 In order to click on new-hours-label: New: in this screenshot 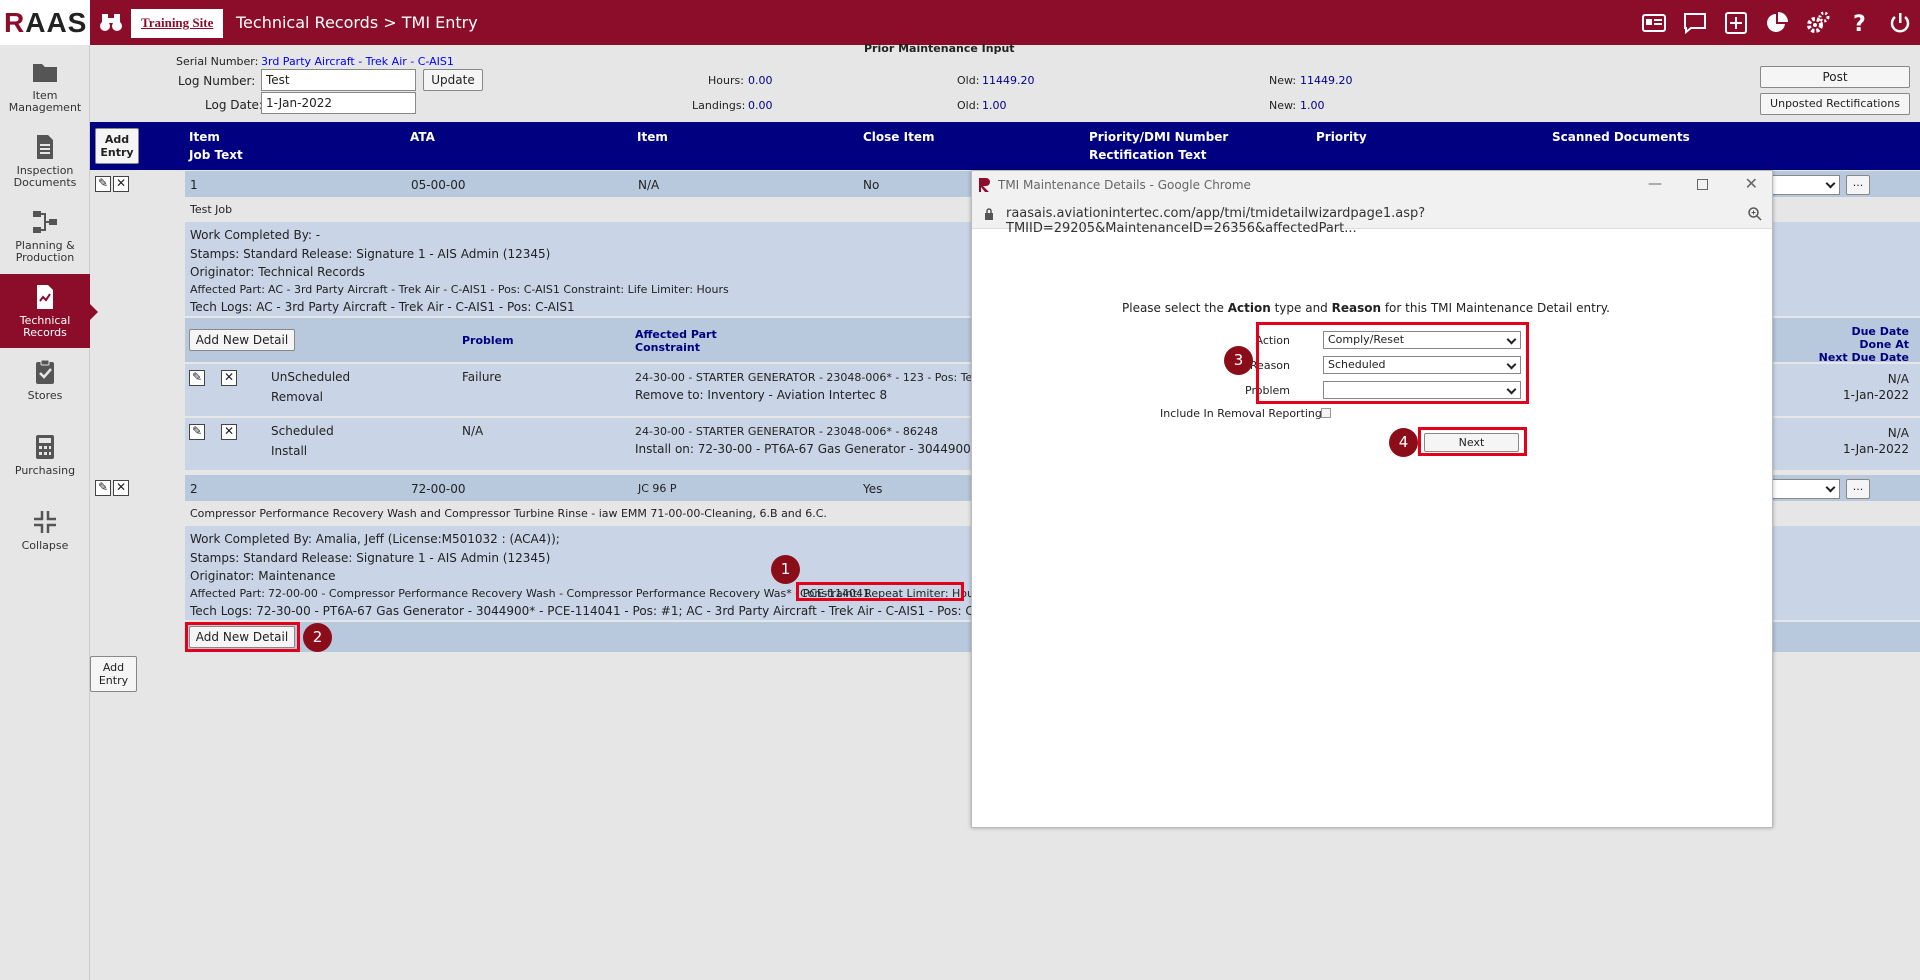, I will do `click(1283, 80)`.